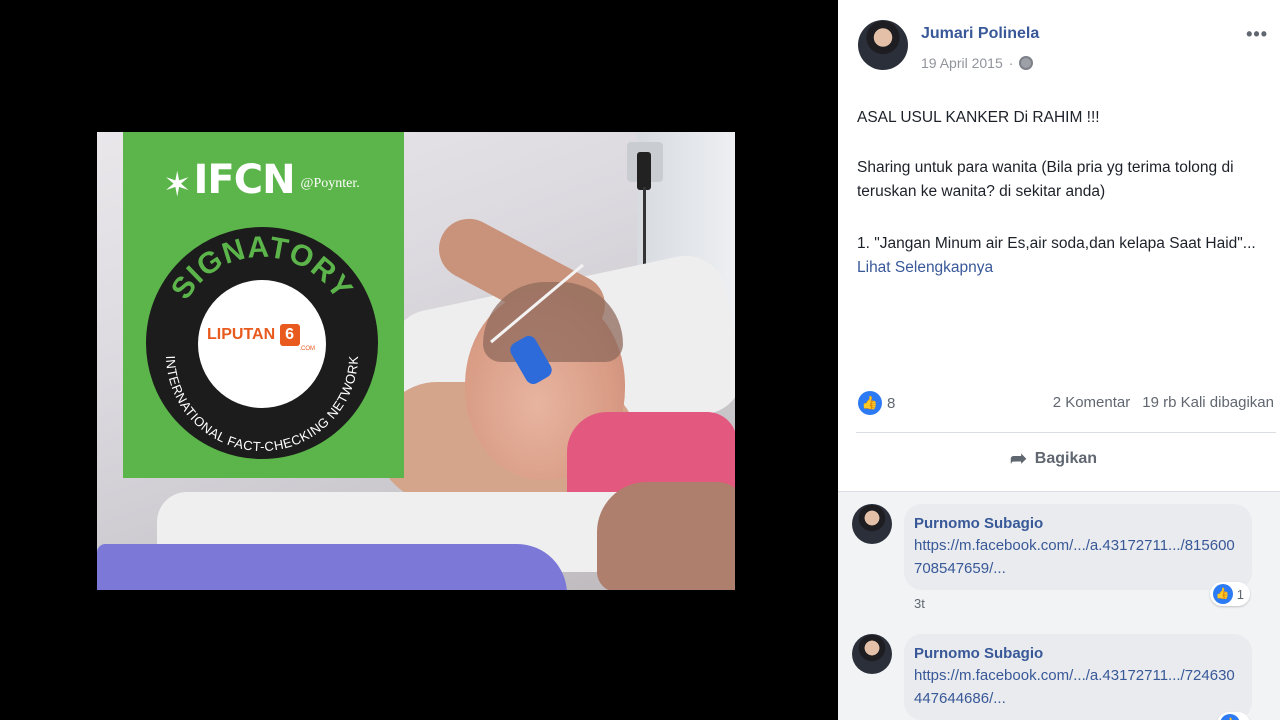 The height and width of the screenshot is (720, 1280). I want to click on poynter-text: @Poynter., so click(330, 183).